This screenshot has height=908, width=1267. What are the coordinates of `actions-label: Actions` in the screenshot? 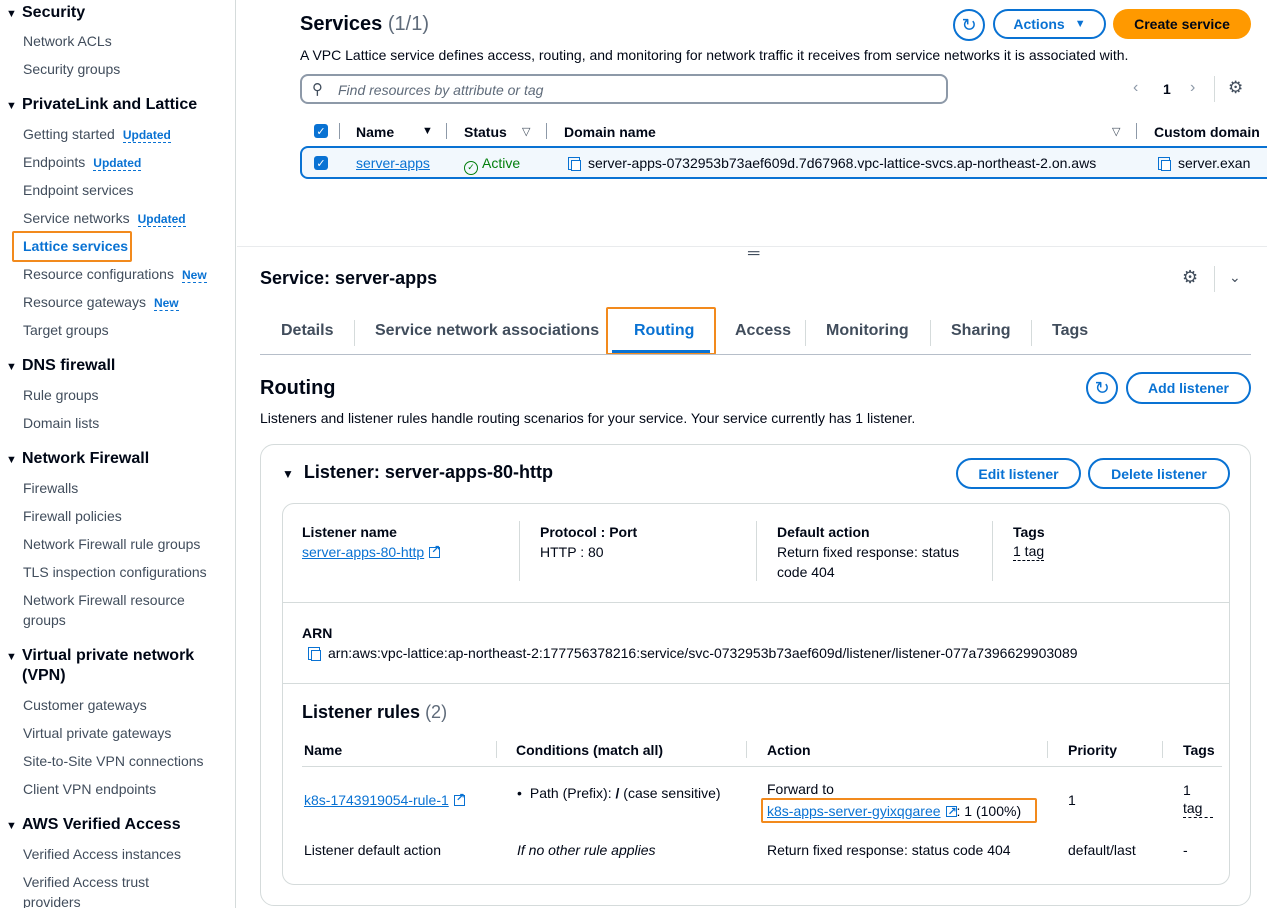 It's located at (1039, 24).